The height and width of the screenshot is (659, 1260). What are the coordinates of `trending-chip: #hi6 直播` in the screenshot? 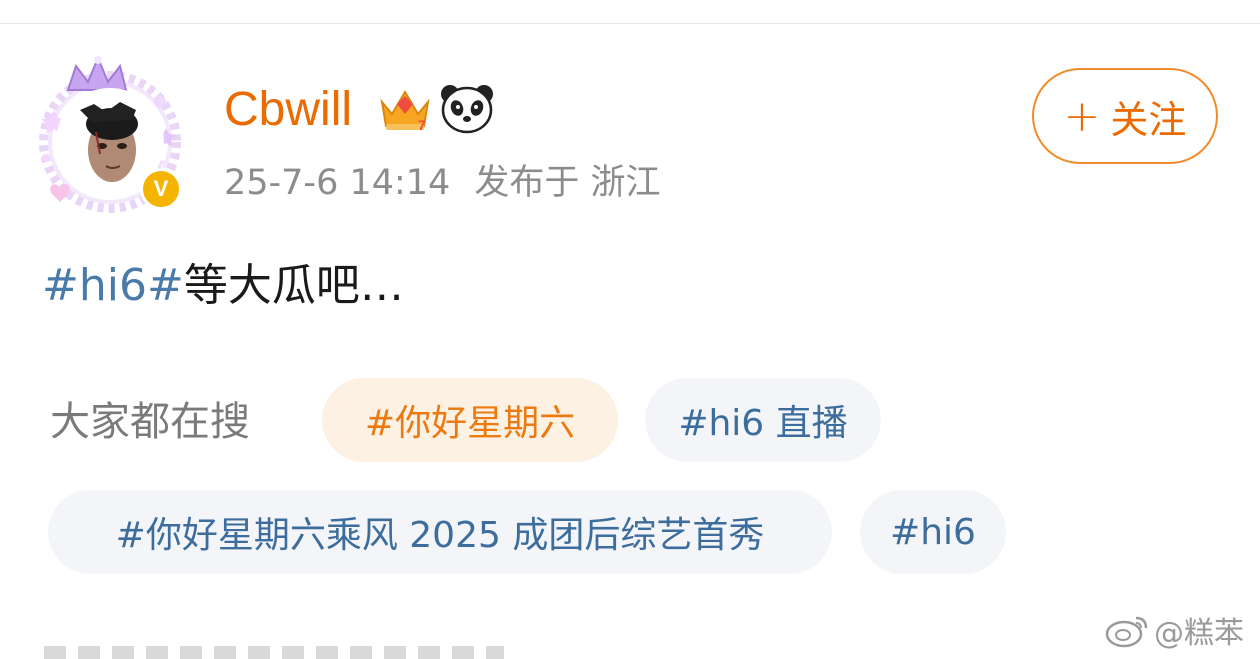 It's located at (763, 420).